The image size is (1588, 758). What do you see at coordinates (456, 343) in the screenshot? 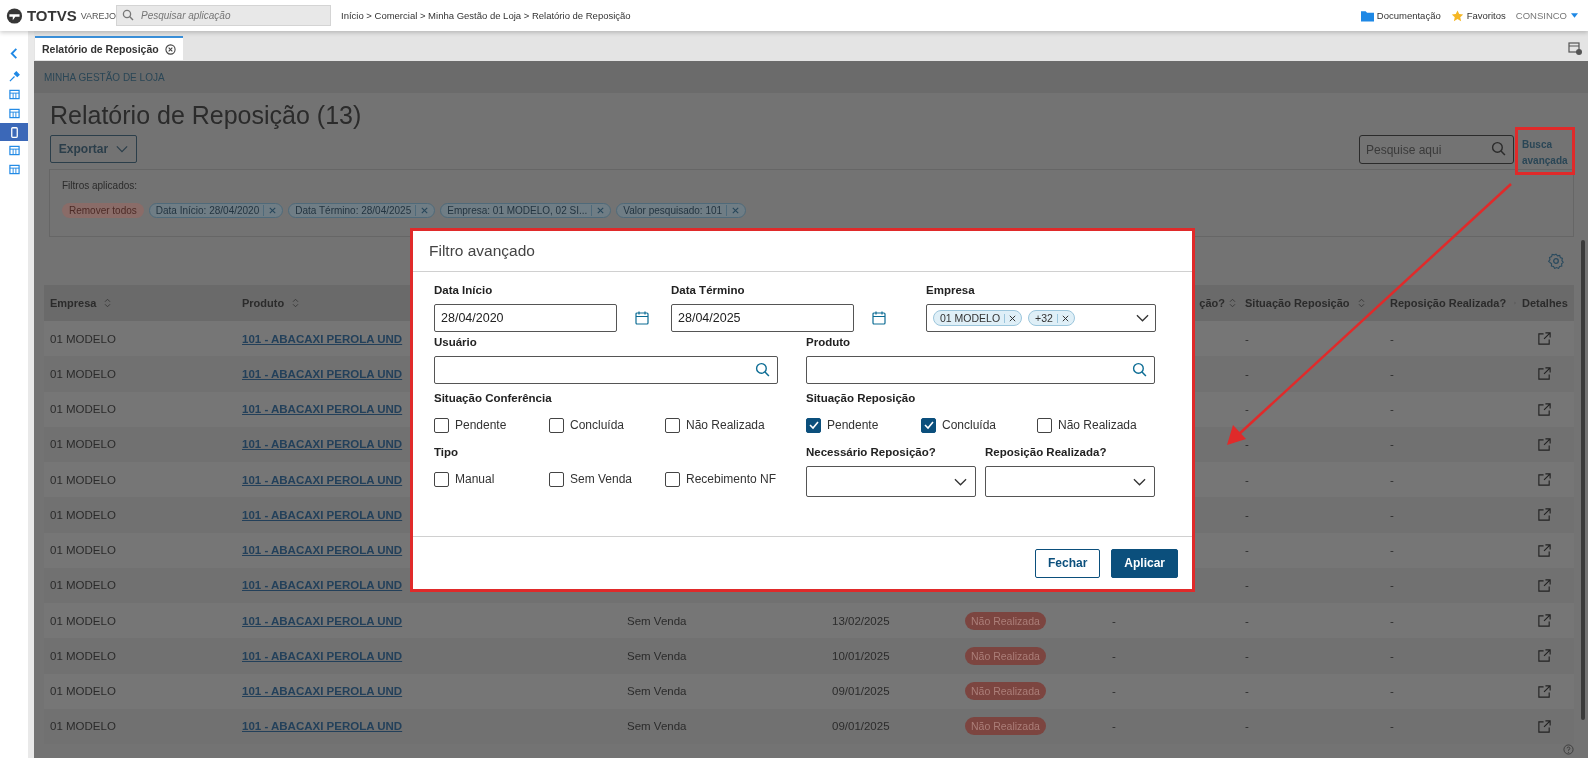
I see `field-label: Usuário` at bounding box center [456, 343].